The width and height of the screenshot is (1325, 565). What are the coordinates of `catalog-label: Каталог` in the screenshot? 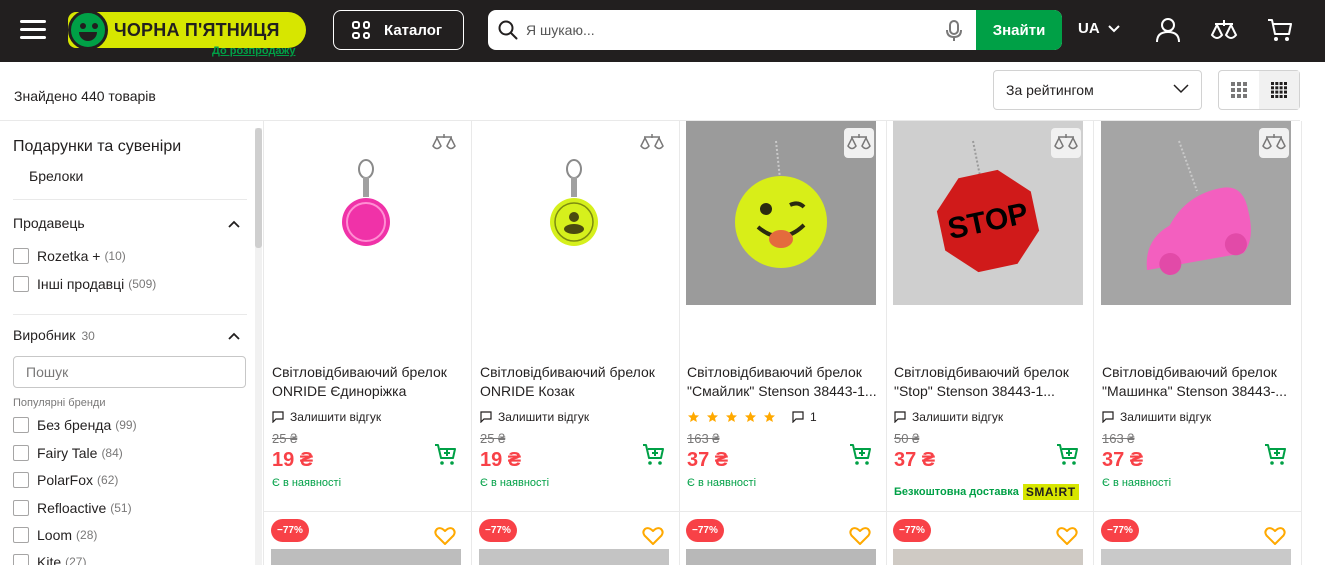 It's located at (413, 30).